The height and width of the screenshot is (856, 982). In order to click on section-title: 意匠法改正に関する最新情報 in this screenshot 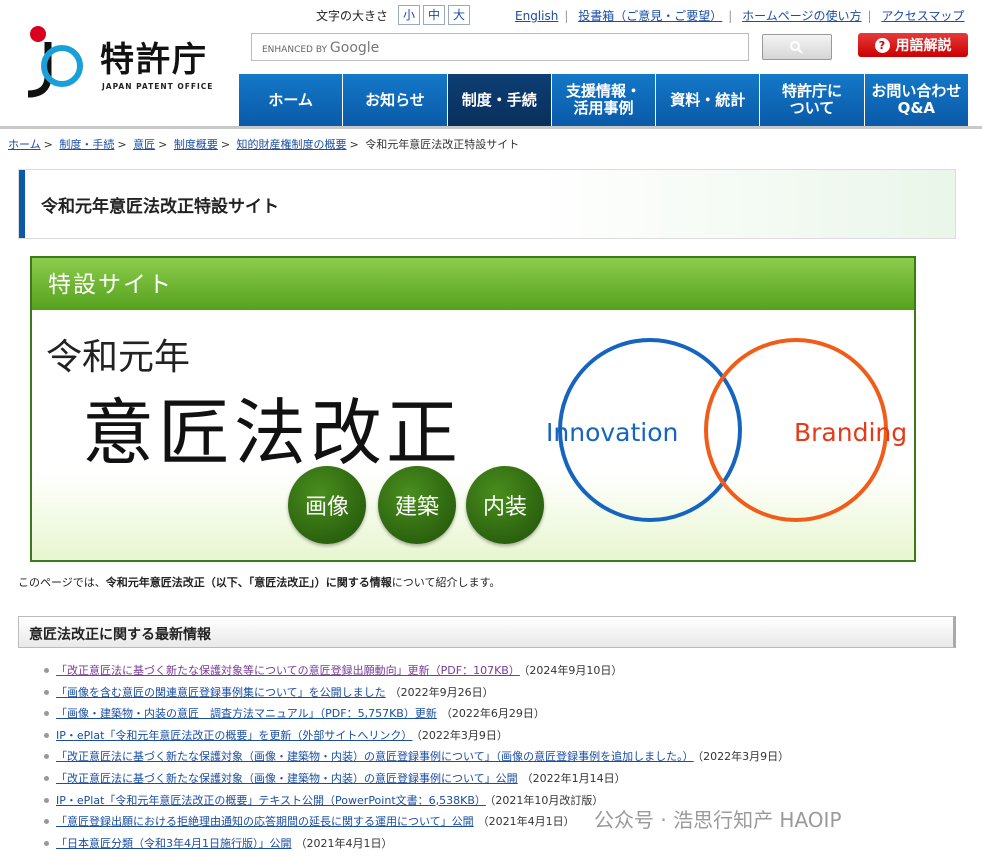, I will do `click(120, 635)`.